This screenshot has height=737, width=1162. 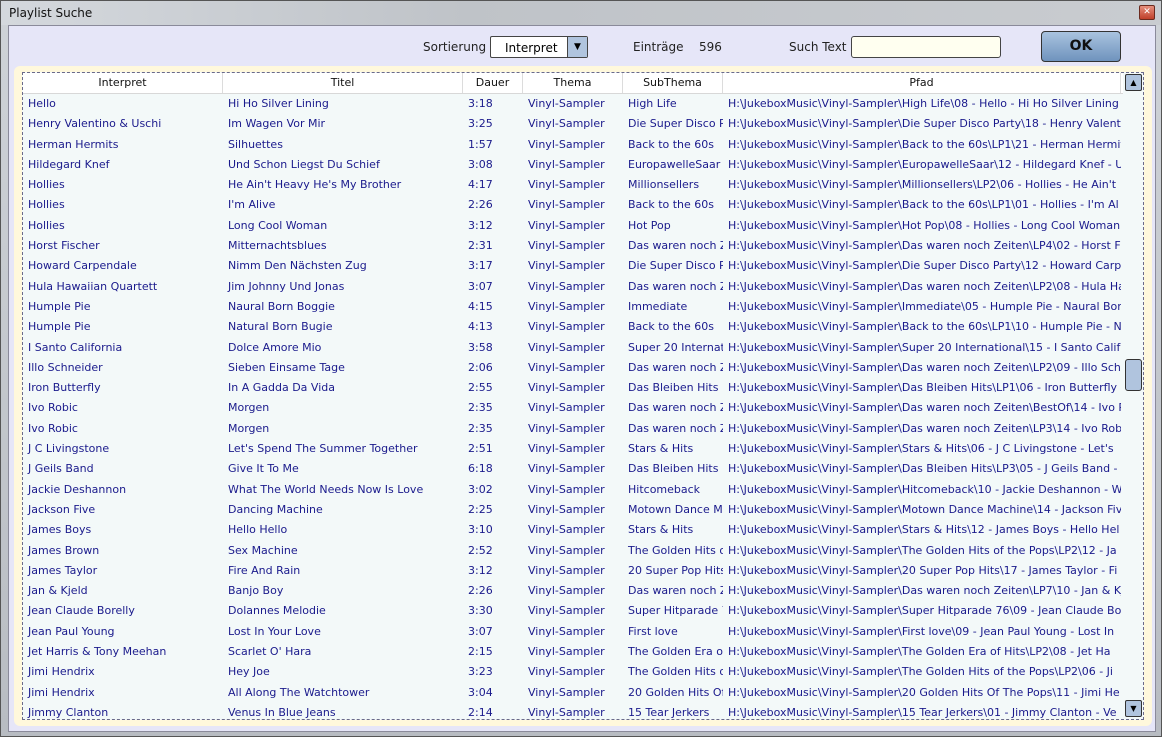 I want to click on cell-subthema: The Golden Era of Hits, so click(x=675, y=652).